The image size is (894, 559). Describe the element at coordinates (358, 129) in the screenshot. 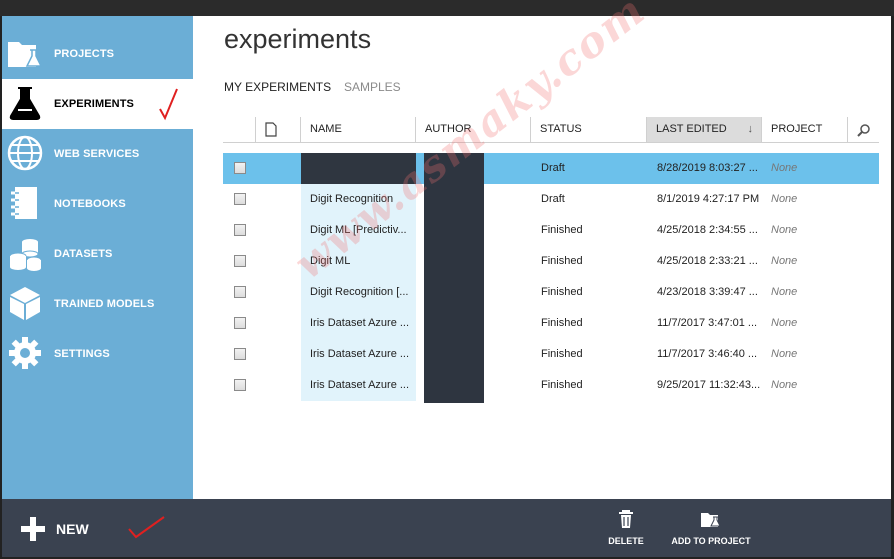

I see `column-header-name: NAME` at that location.